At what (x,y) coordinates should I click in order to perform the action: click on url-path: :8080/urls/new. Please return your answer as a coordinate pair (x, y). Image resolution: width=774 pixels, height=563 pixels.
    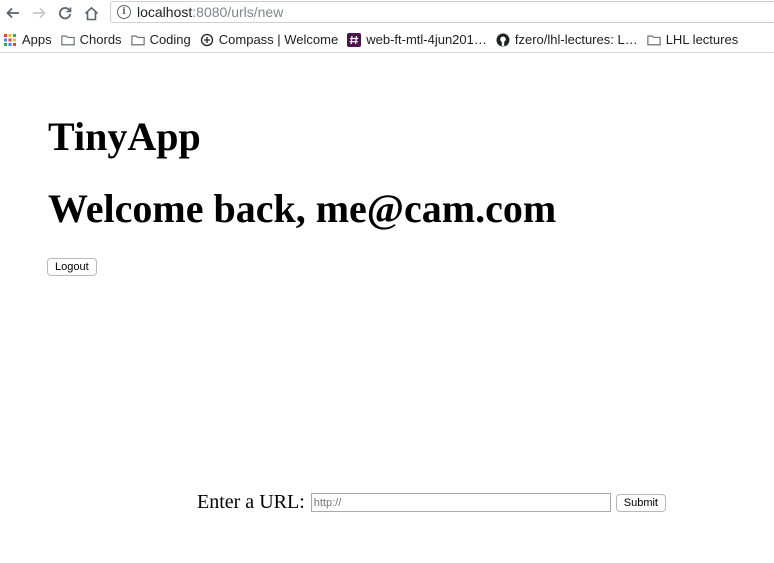
    Looking at the image, I should click on (238, 12).